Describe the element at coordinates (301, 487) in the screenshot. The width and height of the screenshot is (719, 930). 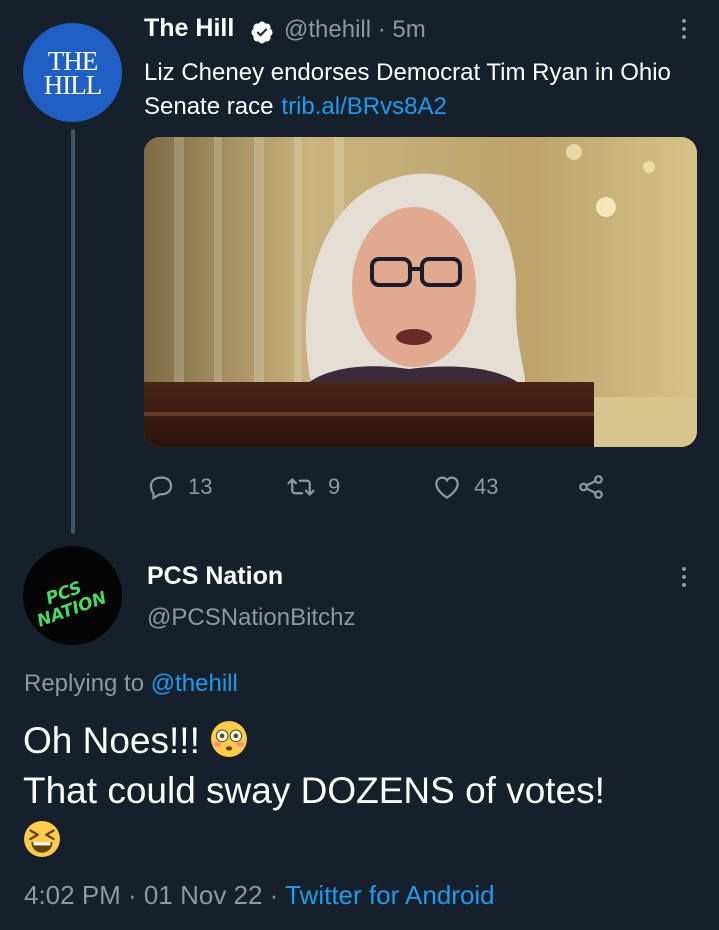
I see `retweet-icon` at that location.